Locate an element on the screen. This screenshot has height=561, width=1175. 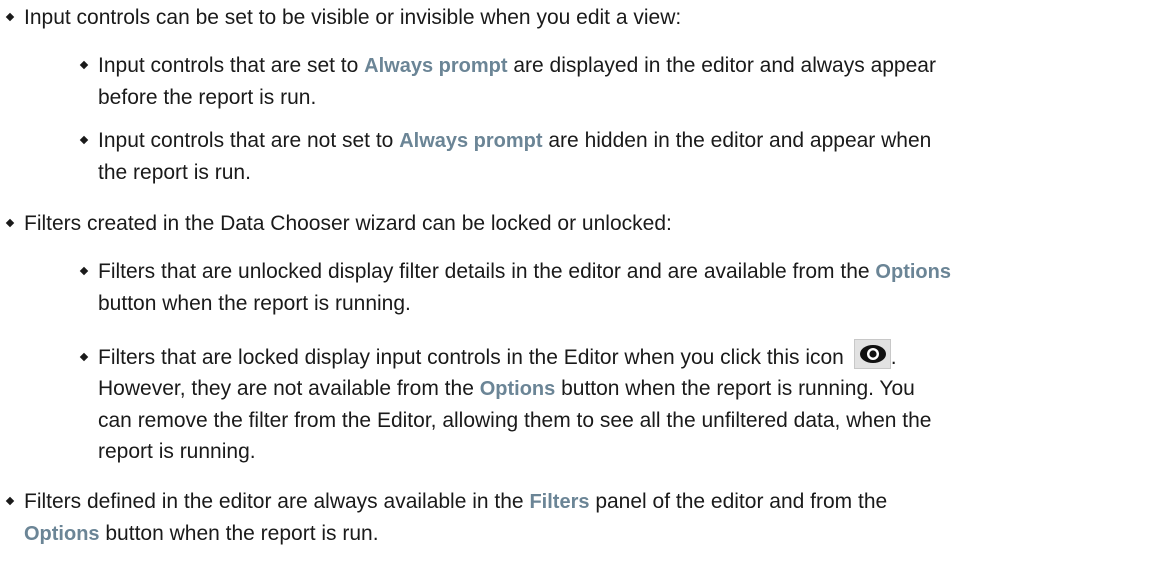
list-item-text-line2-post: button when the report is run. is located at coordinates (239, 533).